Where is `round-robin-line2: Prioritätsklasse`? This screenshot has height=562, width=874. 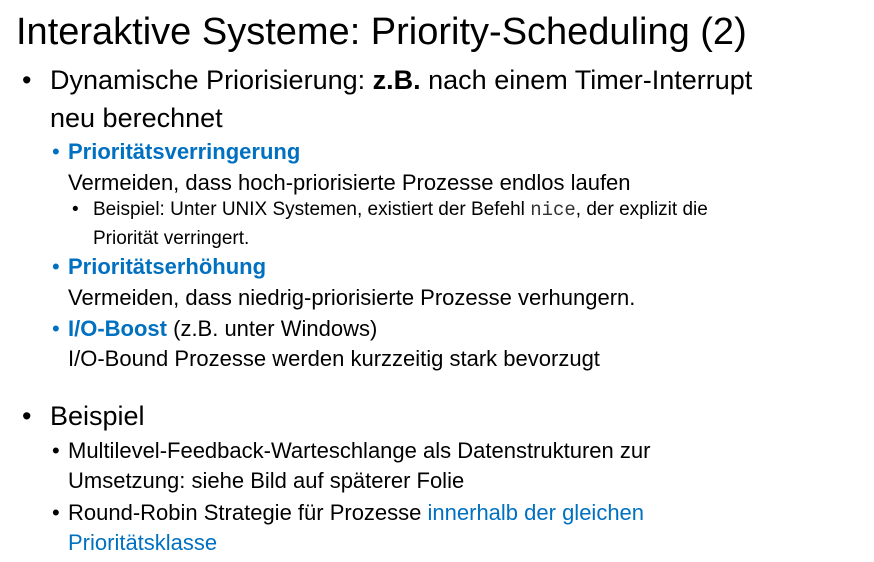 round-robin-line2: Prioritätsklasse is located at coordinates (143, 542).